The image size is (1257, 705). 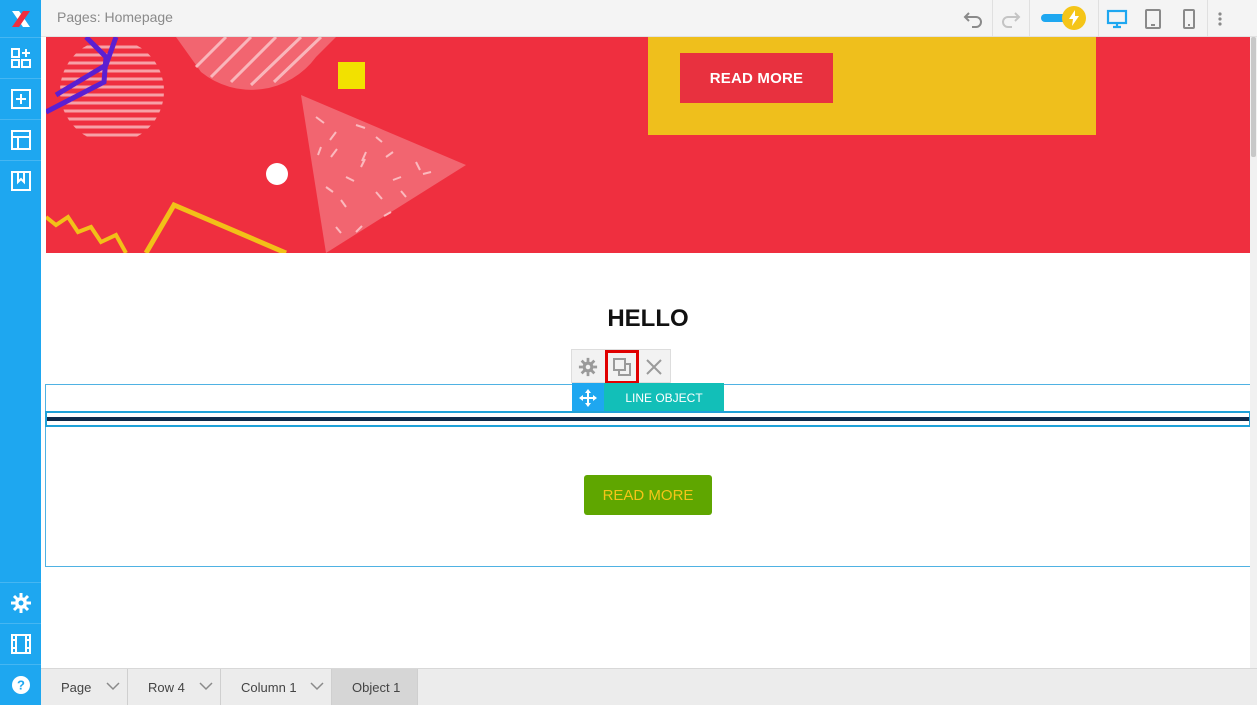 What do you see at coordinates (1253, 97) in the screenshot?
I see `scrollbar-thumb` at bounding box center [1253, 97].